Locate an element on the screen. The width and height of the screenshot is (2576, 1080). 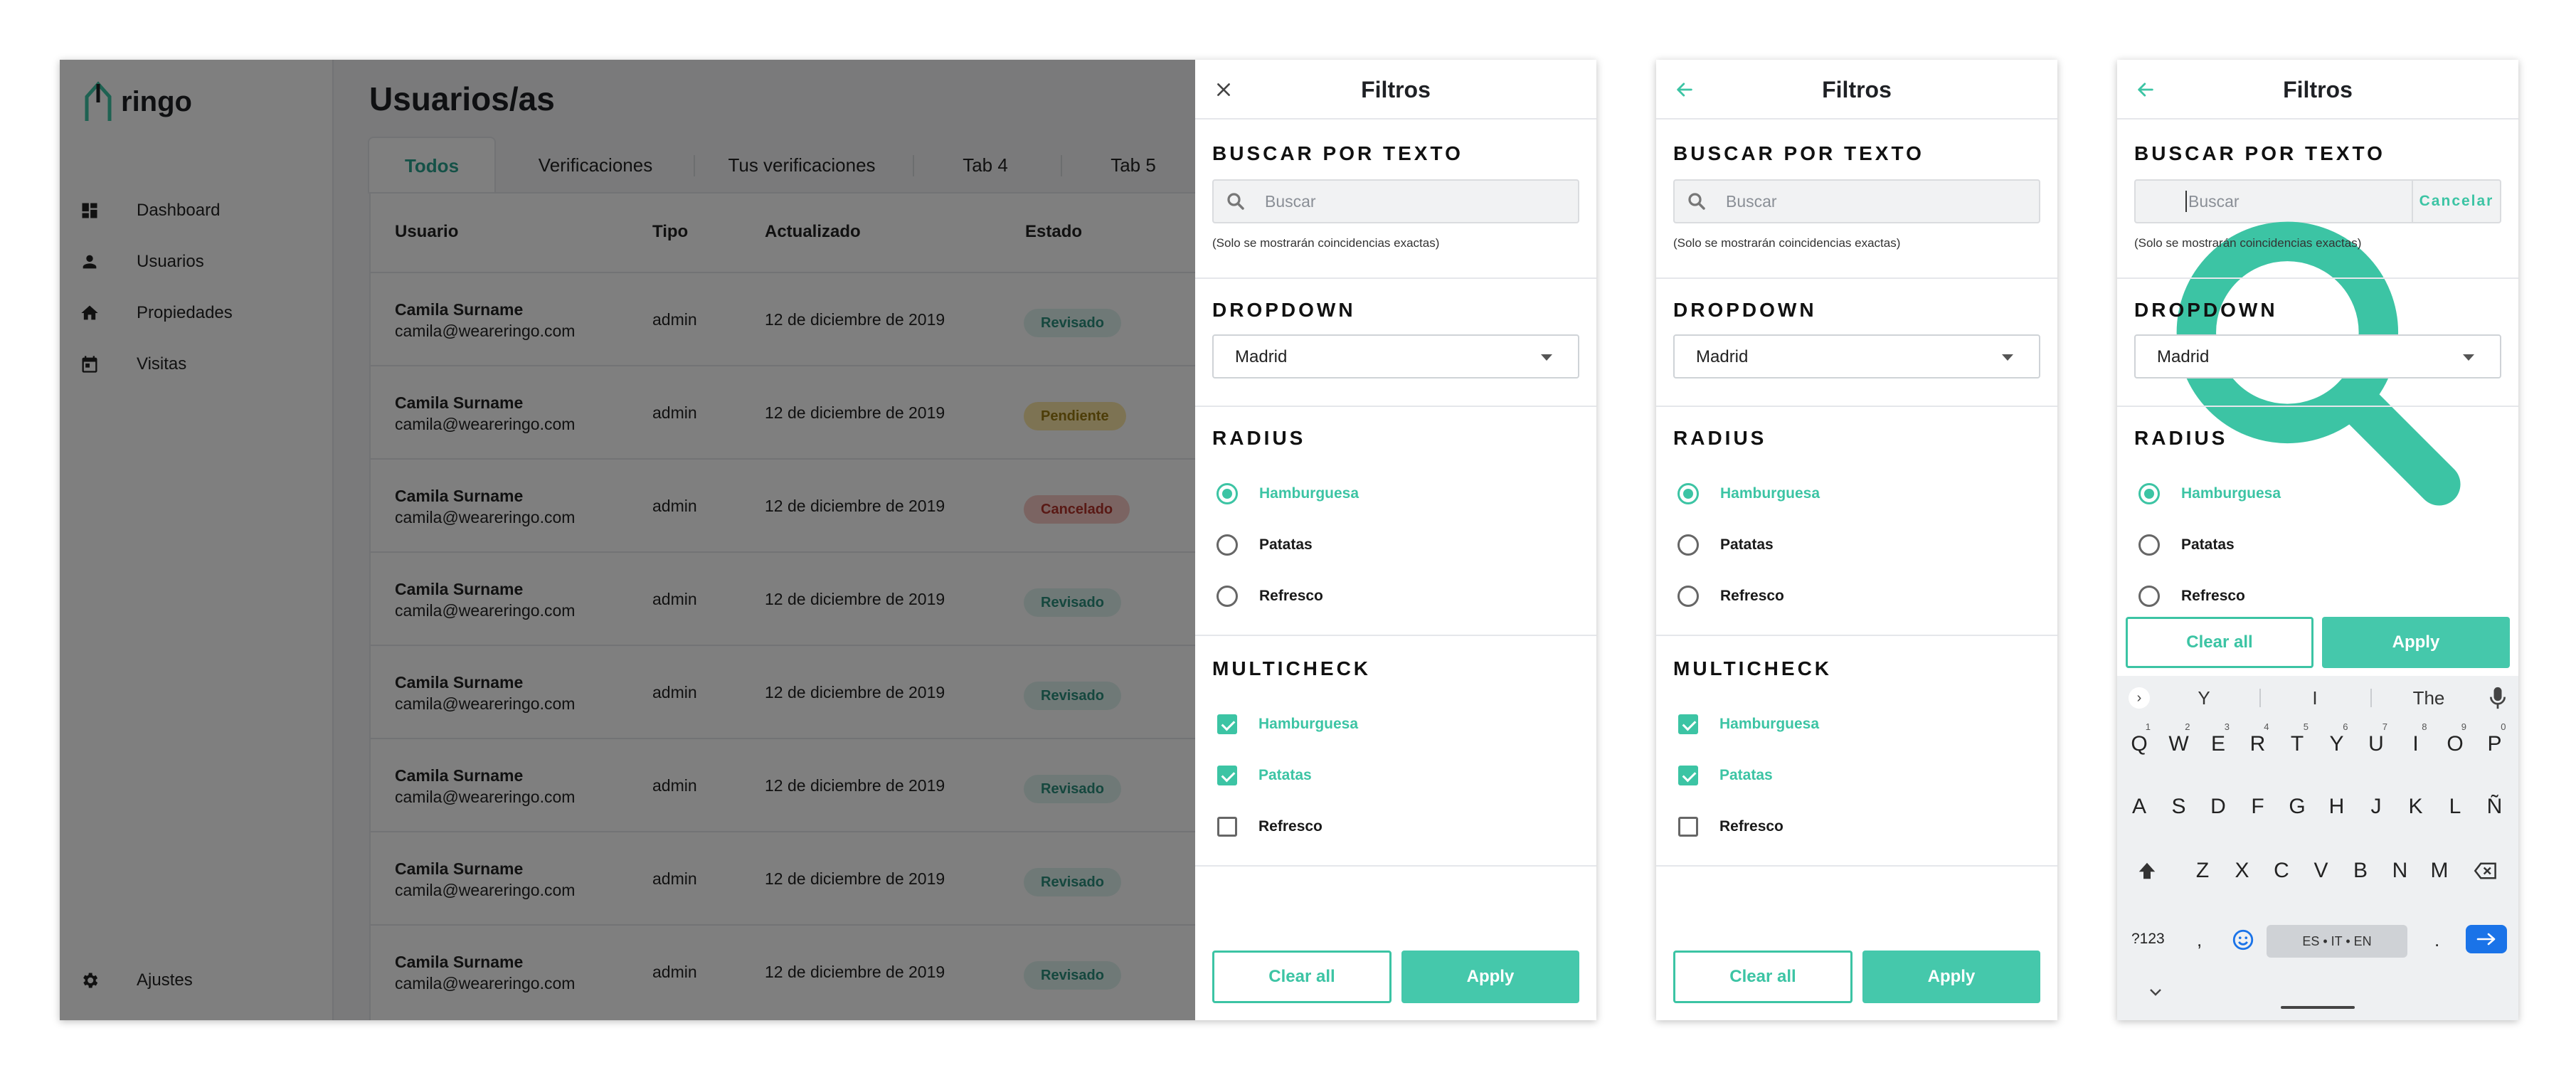
chevron-right-icon: › is located at coordinates (2139, 698).